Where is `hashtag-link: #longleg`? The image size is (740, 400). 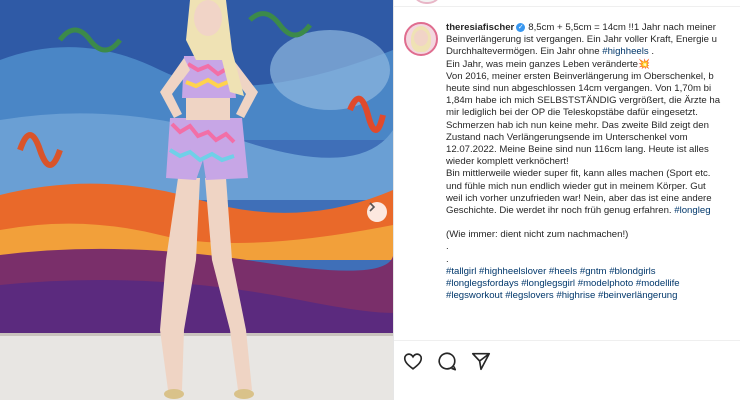 hashtag-link: #longleg is located at coordinates (692, 210).